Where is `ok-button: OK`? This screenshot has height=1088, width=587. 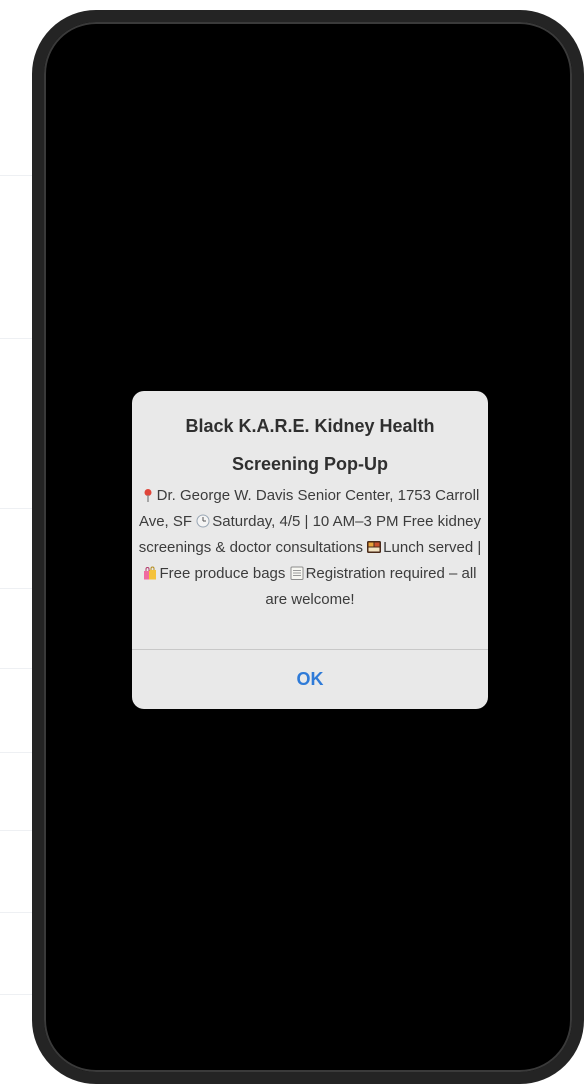 ok-button: OK is located at coordinates (310, 679).